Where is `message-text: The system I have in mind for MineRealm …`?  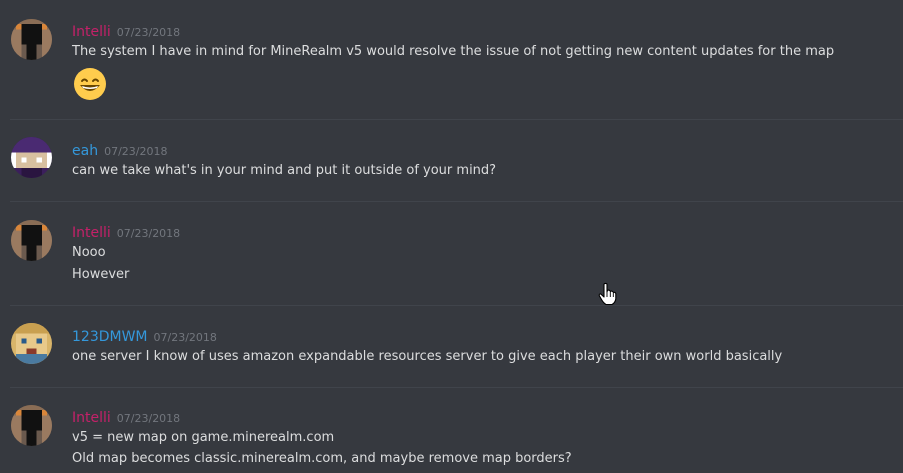 message-text: The system I have in mind for MineRealm … is located at coordinates (453, 51).